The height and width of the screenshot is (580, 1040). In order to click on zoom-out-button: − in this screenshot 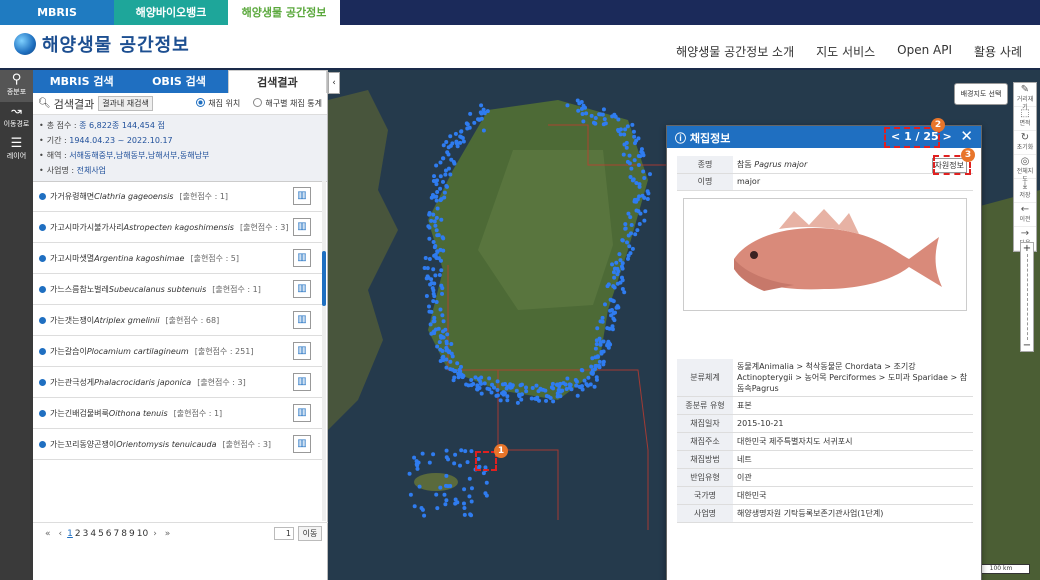, I will do `click(1027, 345)`.